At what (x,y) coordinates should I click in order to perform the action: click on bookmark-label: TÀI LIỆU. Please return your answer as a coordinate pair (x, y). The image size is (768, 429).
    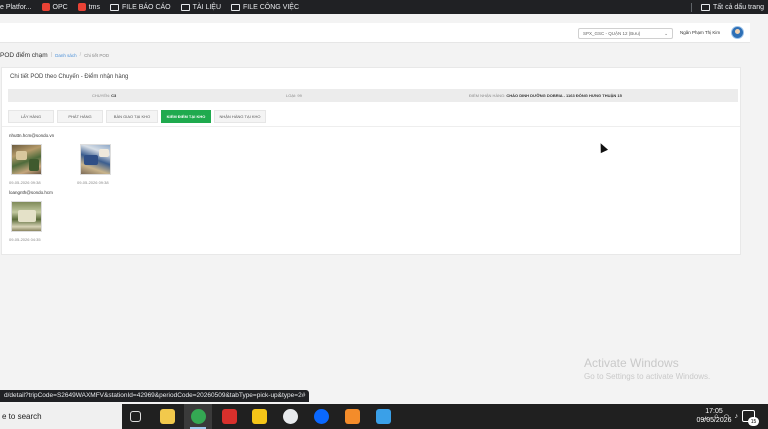
    Looking at the image, I should click on (207, 7).